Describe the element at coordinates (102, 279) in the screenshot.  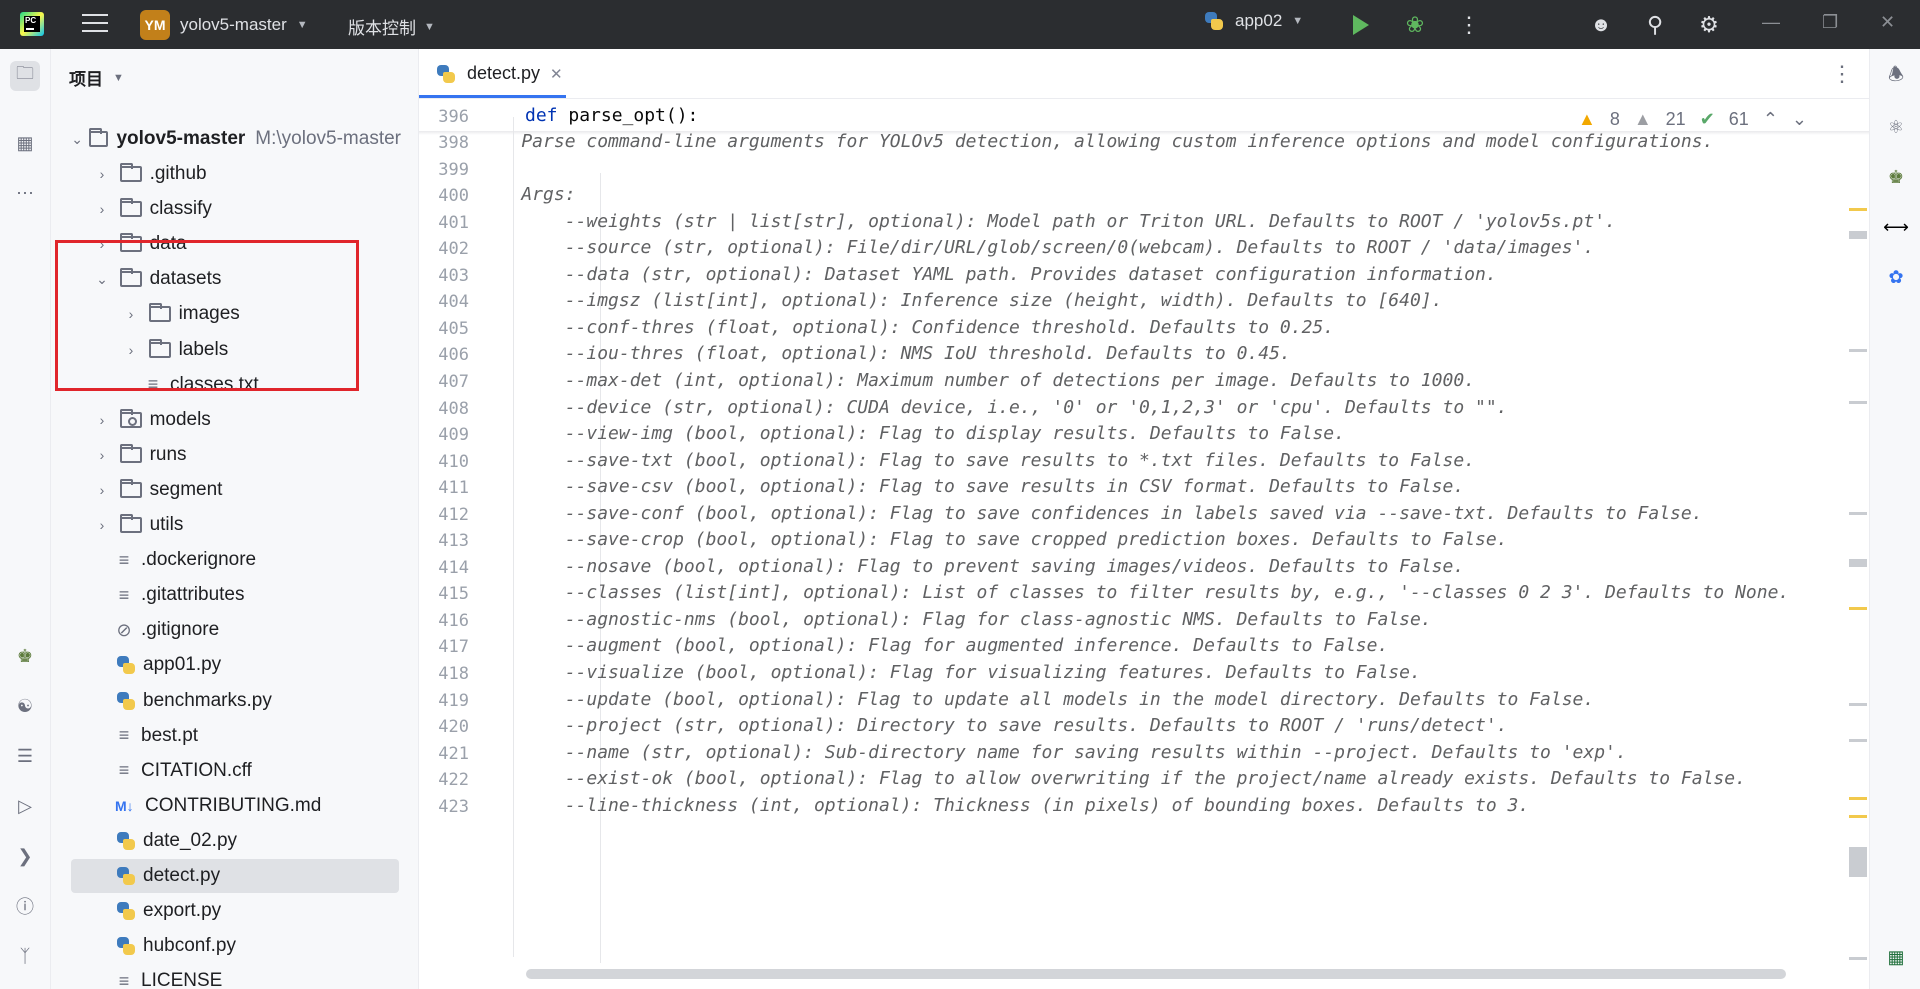
I see `chevron-down-icon: ⌄` at that location.